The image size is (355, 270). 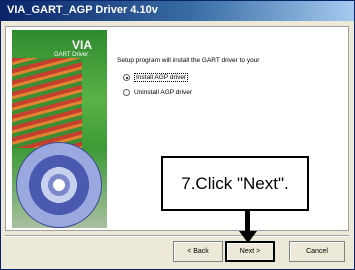 What do you see at coordinates (126, 92) in the screenshot?
I see `radio-unselected-icon` at bounding box center [126, 92].